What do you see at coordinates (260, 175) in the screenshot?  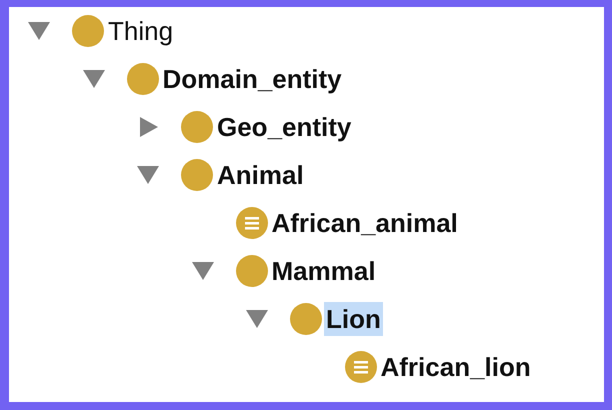 I see `tree-item-label: Animal` at bounding box center [260, 175].